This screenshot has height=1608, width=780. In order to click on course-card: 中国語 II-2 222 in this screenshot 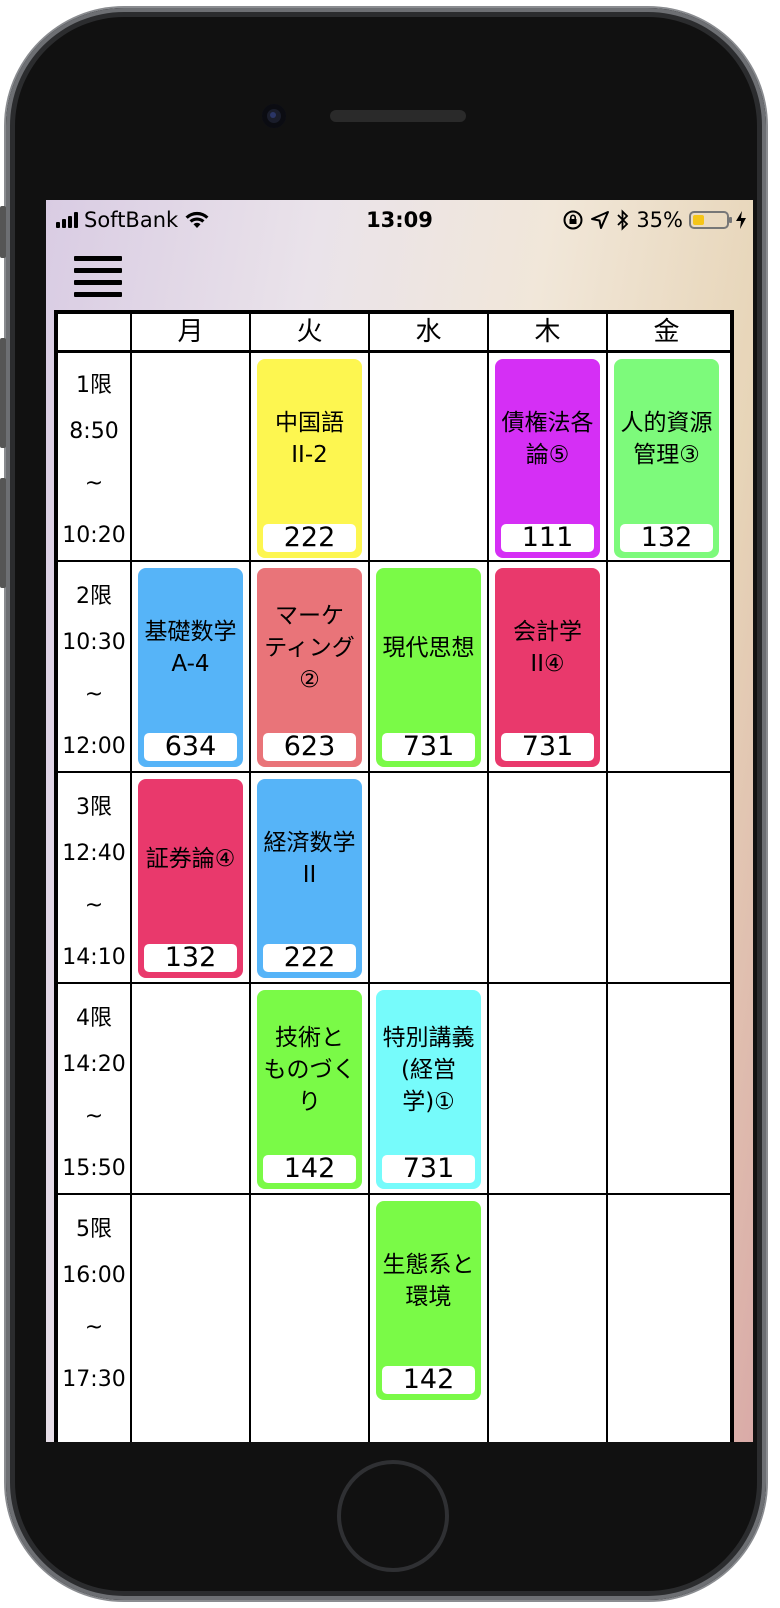, I will do `click(309, 458)`.